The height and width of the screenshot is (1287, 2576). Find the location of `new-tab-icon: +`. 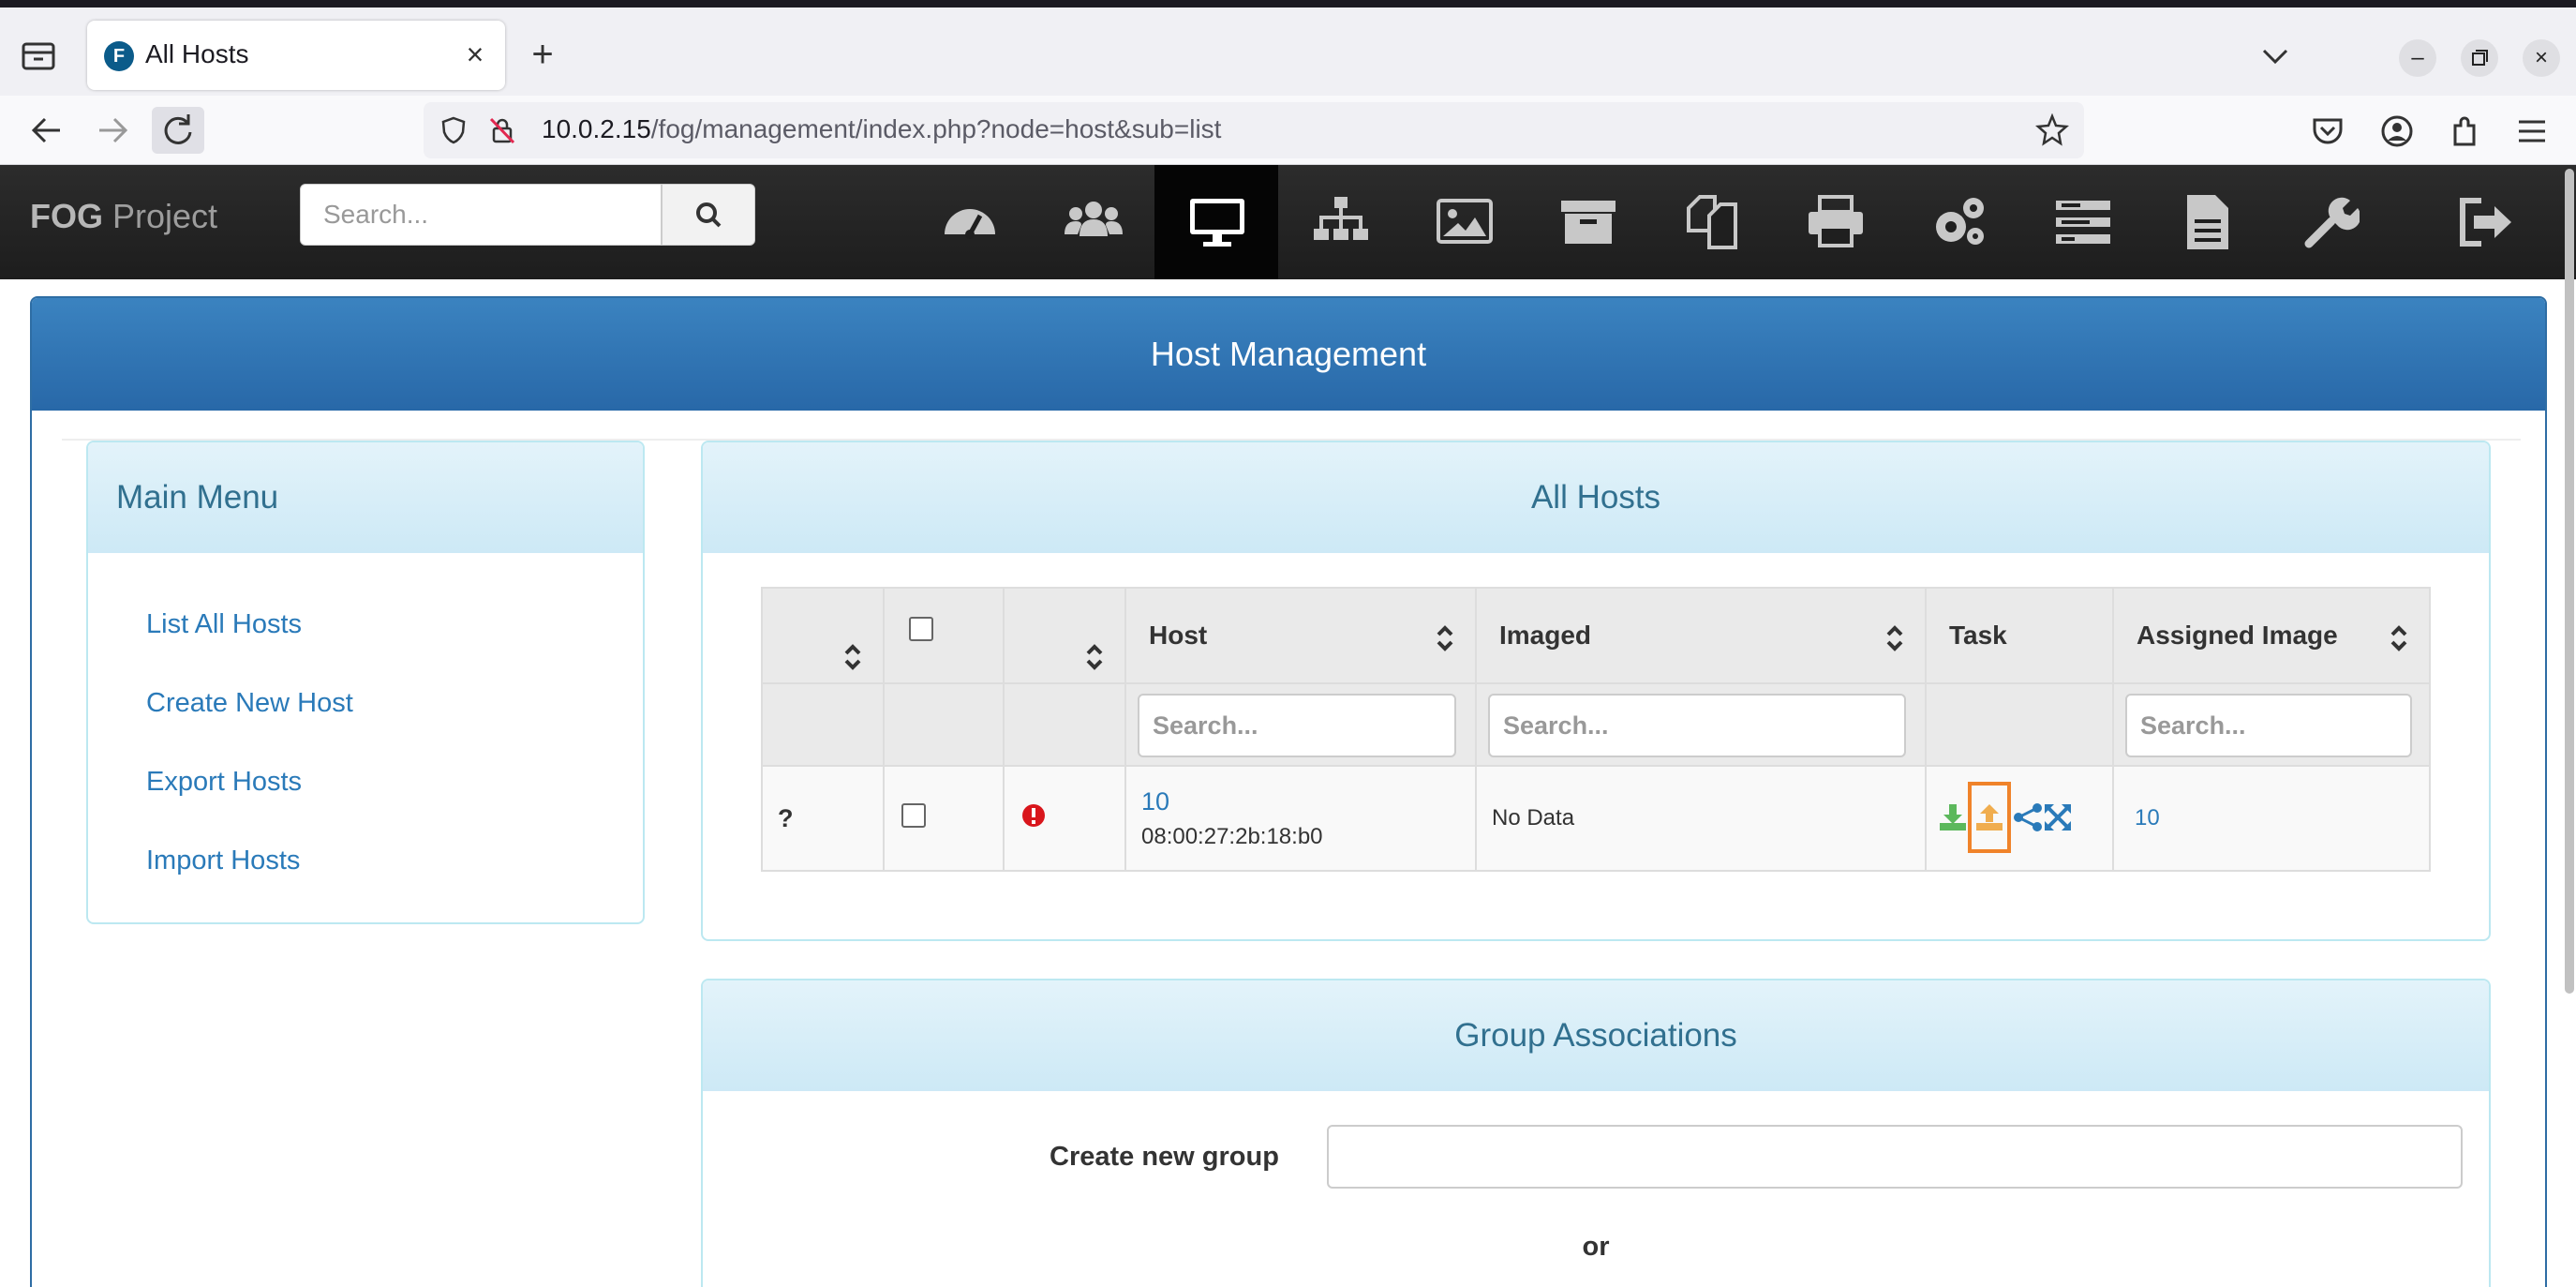

new-tab-icon: + is located at coordinates (542, 55).